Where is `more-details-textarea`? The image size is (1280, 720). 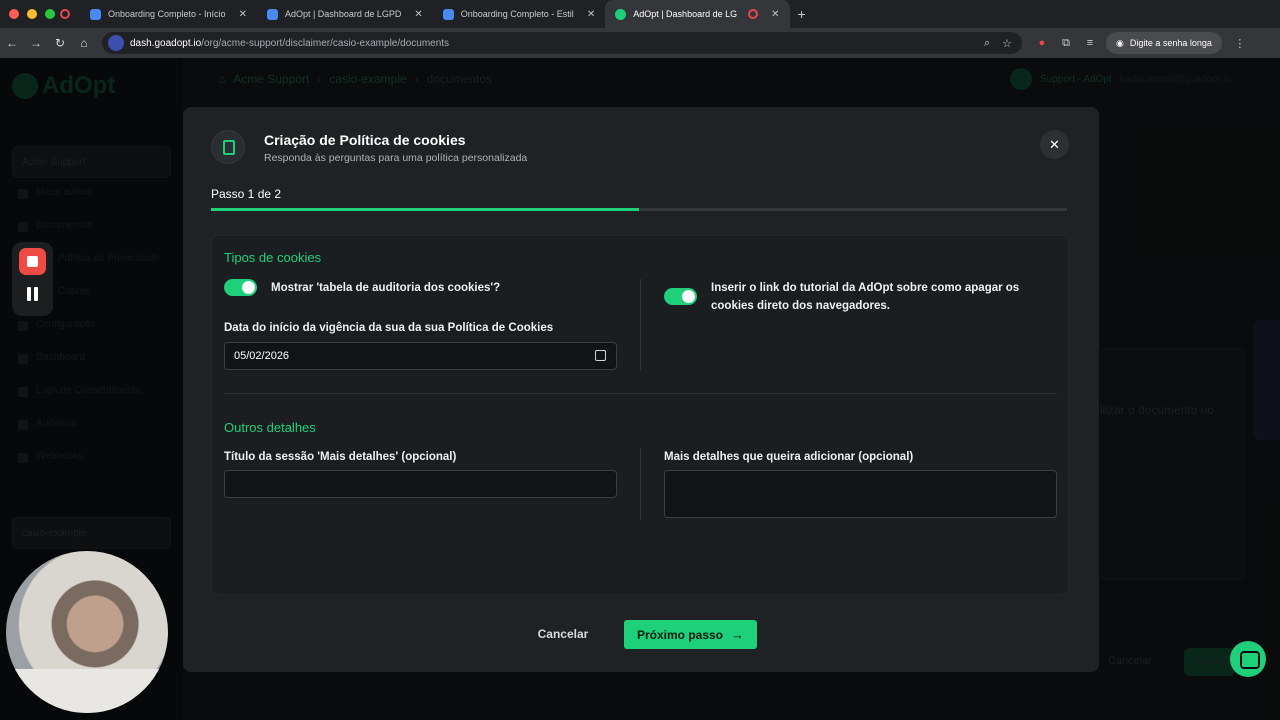
more-details-textarea is located at coordinates (860, 494).